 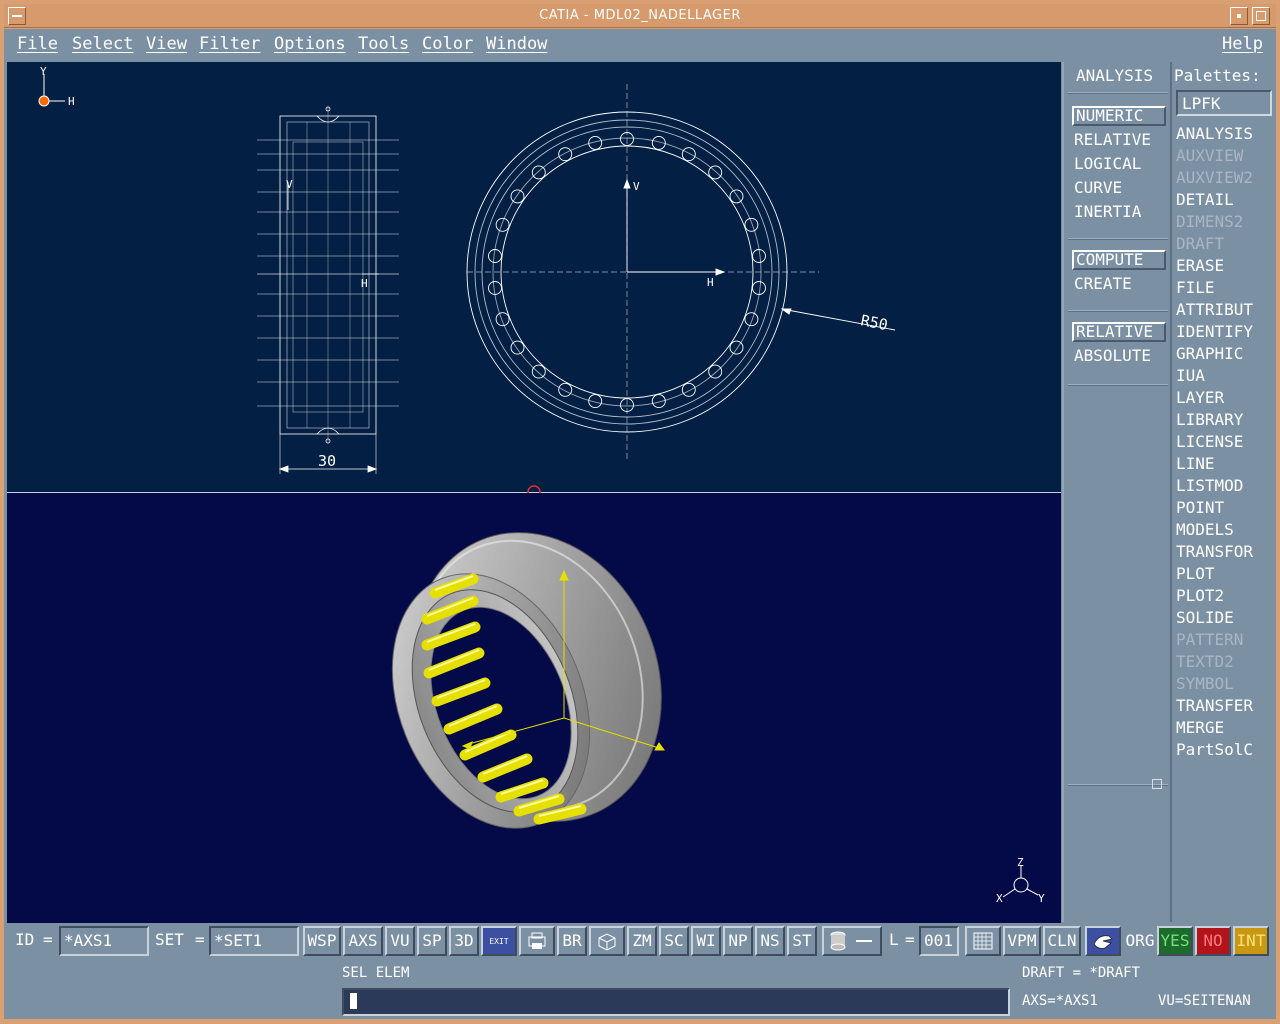 What do you see at coordinates (56, 86) in the screenshot?
I see `axis-indicator-2d: Y H` at bounding box center [56, 86].